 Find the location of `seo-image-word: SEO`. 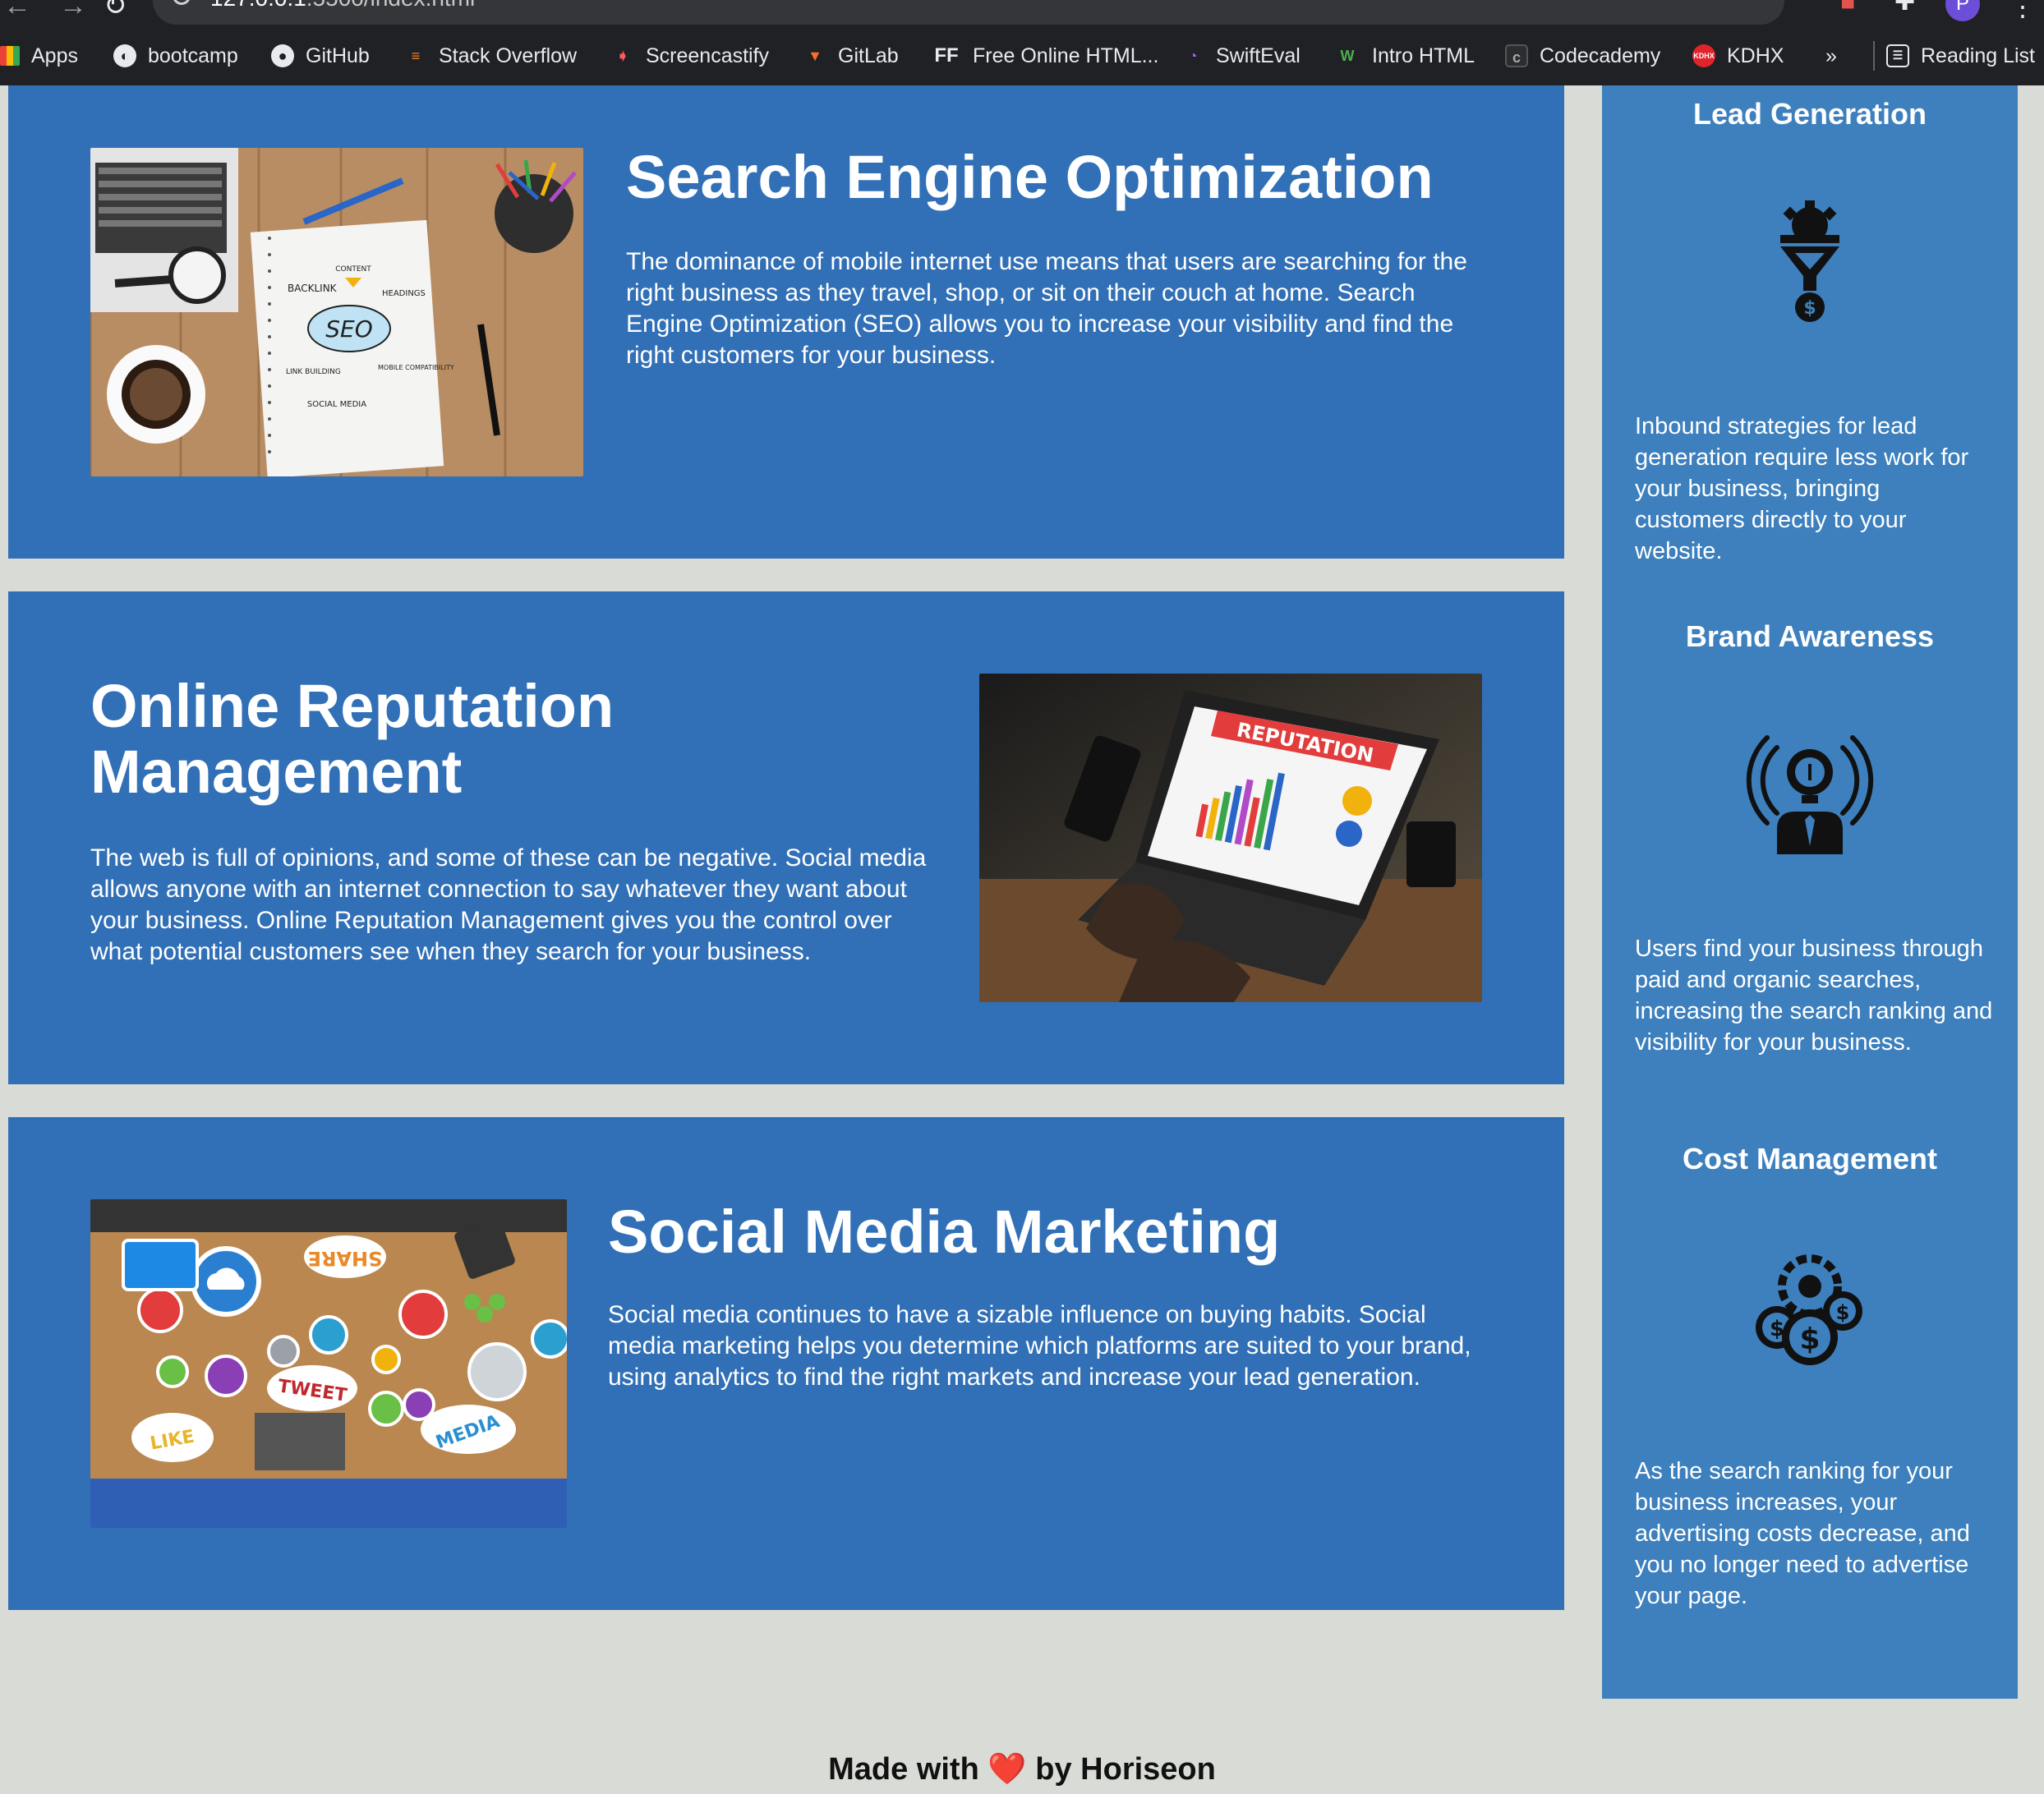

seo-image-word: SEO is located at coordinates (349, 329).